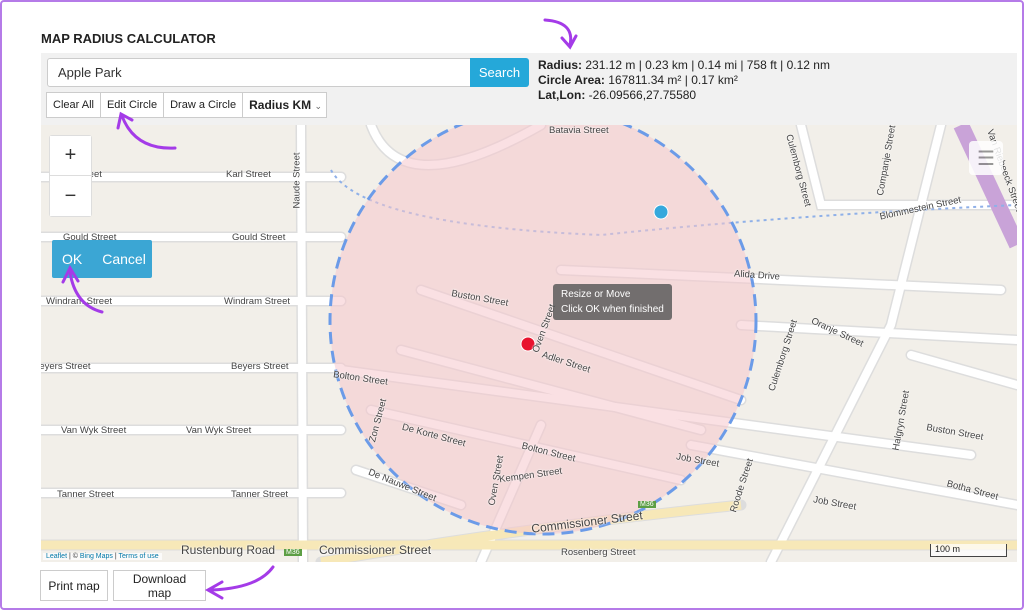  What do you see at coordinates (297, 180) in the screenshot?
I see `street-label: Naude Street` at bounding box center [297, 180].